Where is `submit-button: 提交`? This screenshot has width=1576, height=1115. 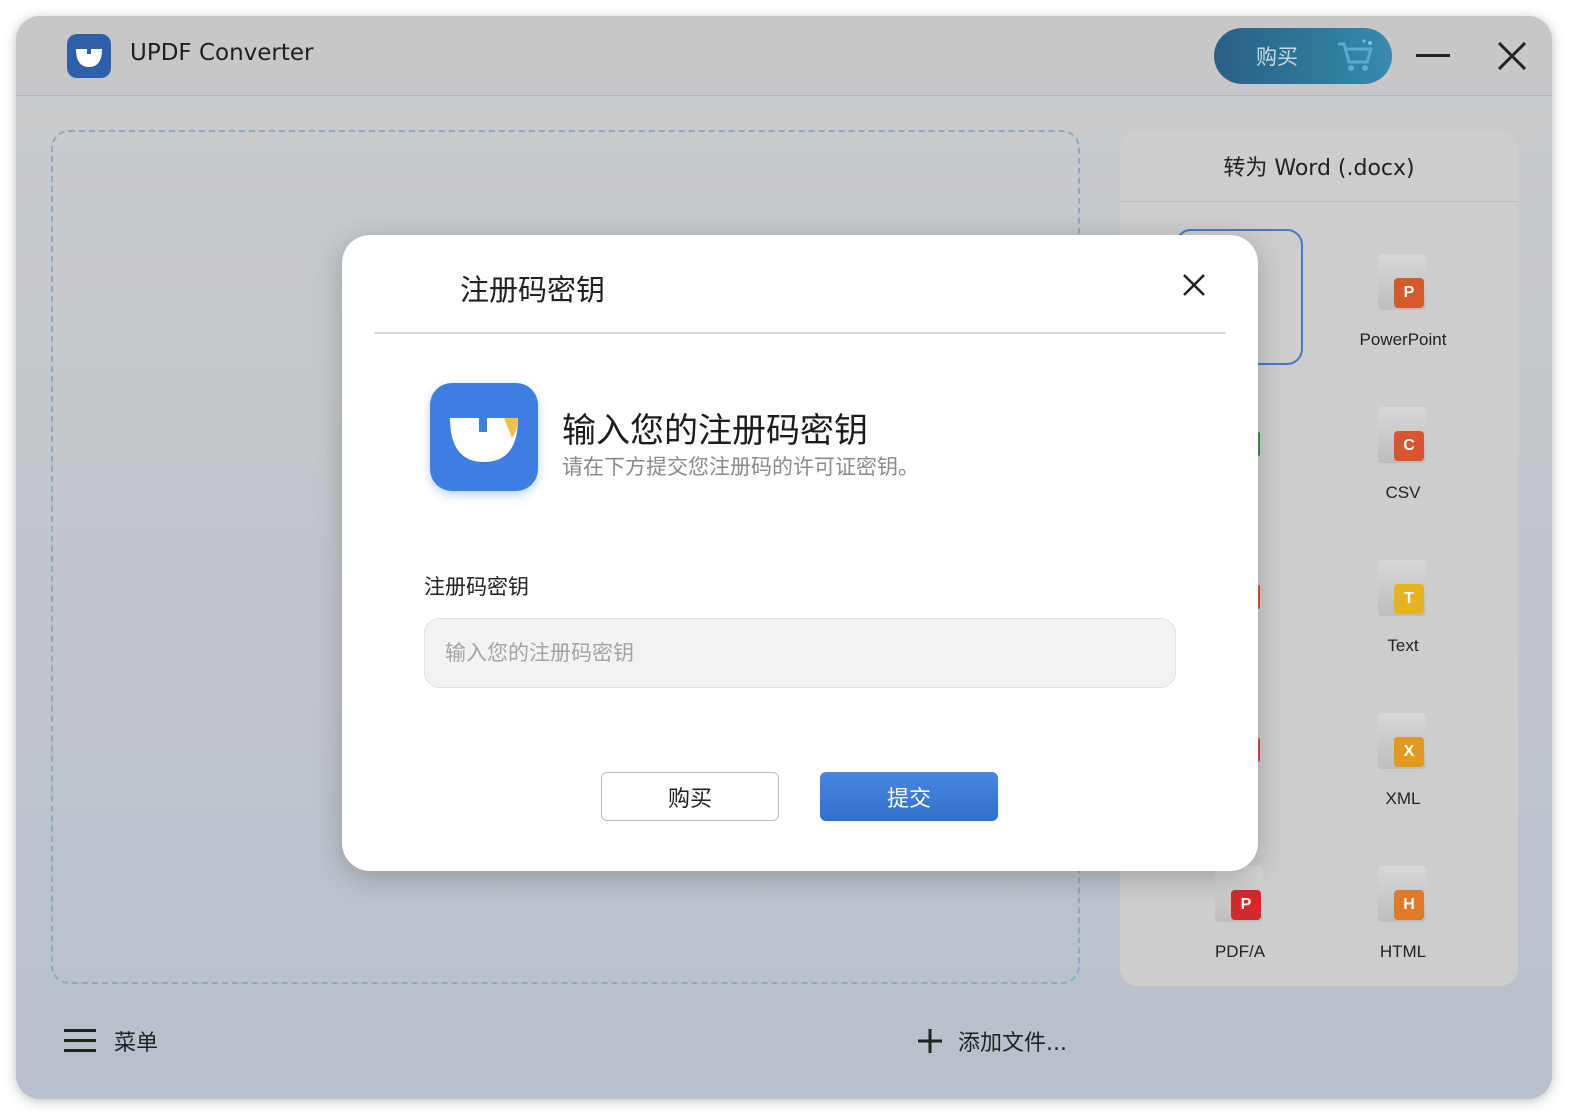 submit-button: 提交 is located at coordinates (909, 796).